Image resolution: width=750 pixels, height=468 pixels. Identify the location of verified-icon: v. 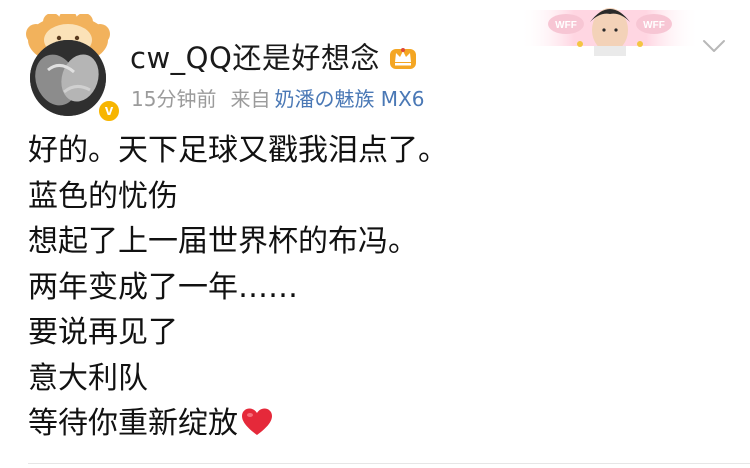
(109, 111).